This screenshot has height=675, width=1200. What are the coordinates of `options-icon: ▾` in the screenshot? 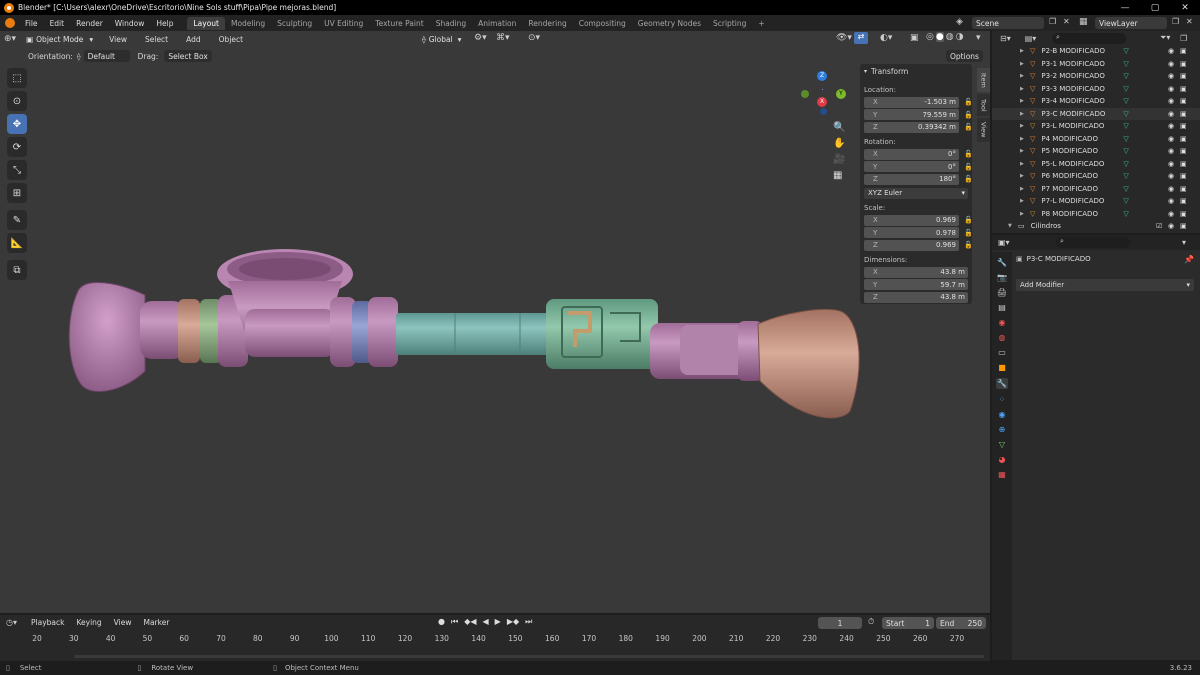 It's located at (1184, 242).